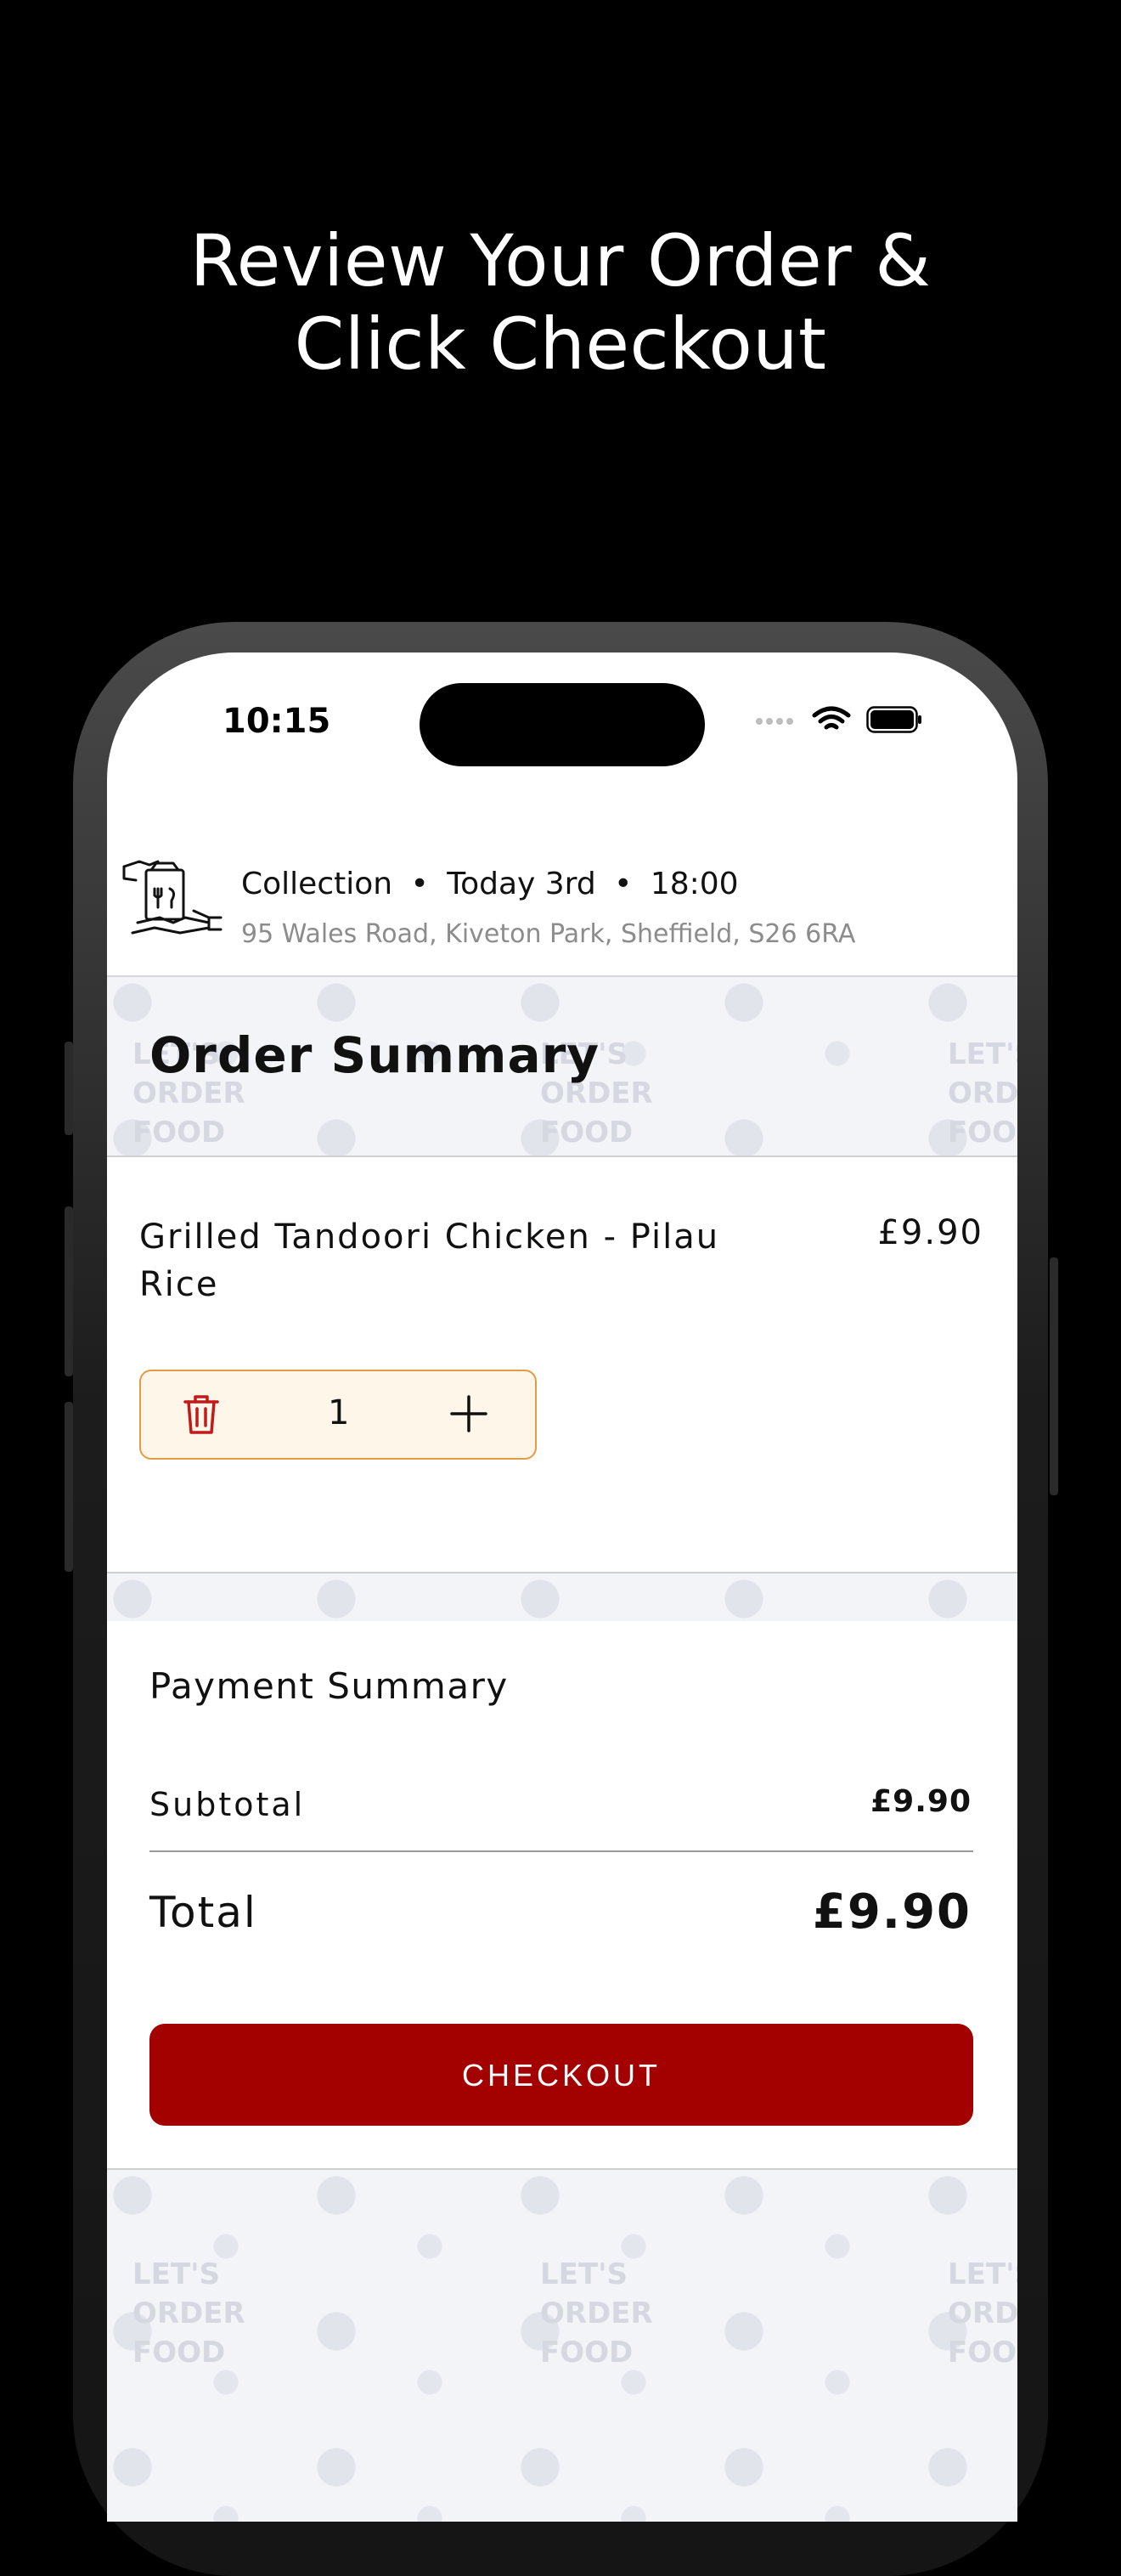 Image resolution: width=1121 pixels, height=2576 pixels. What do you see at coordinates (339, 1412) in the screenshot?
I see `quantity-value: 1` at bounding box center [339, 1412].